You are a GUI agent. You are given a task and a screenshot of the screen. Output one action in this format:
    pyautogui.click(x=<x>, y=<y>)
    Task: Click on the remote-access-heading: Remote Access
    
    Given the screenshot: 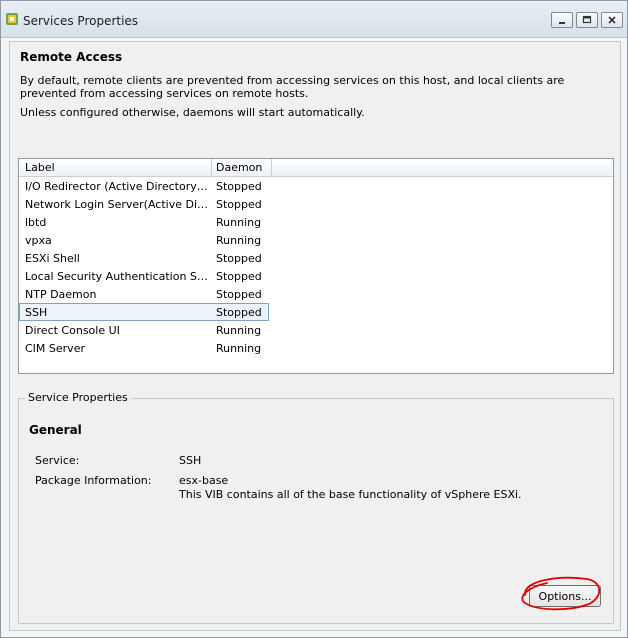 What is the action you would take?
    pyautogui.click(x=71, y=57)
    